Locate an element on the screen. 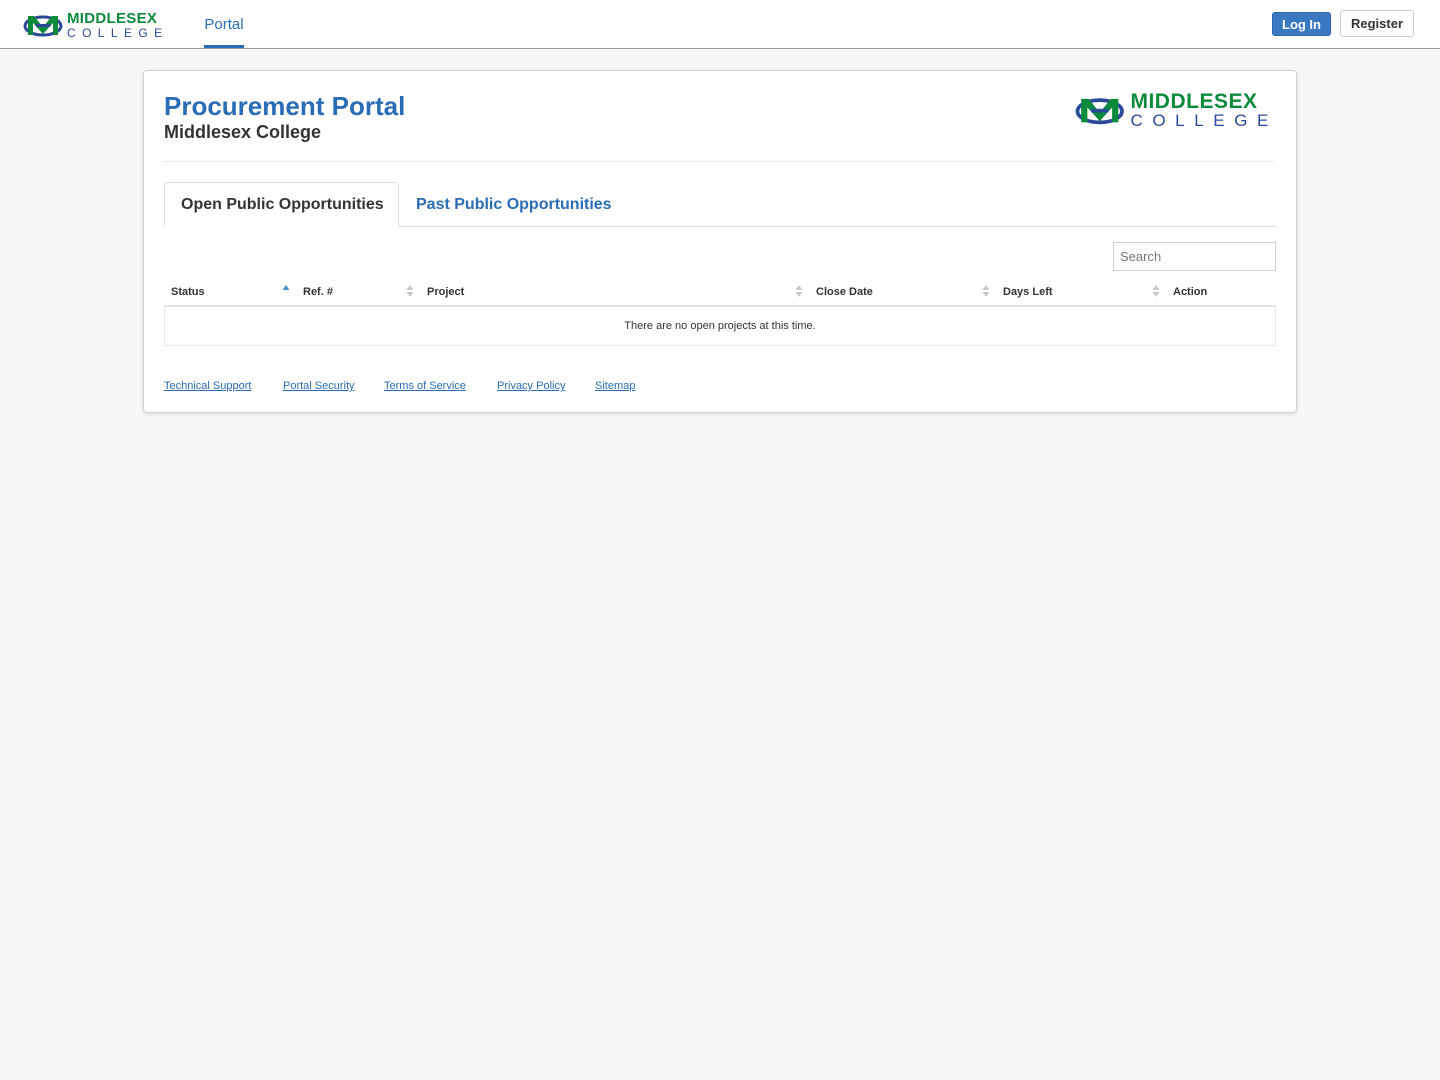 The width and height of the screenshot is (1440, 1080). middlesex-college-logo: MIDDLESEX COLLEGE is located at coordinates (97, 25).